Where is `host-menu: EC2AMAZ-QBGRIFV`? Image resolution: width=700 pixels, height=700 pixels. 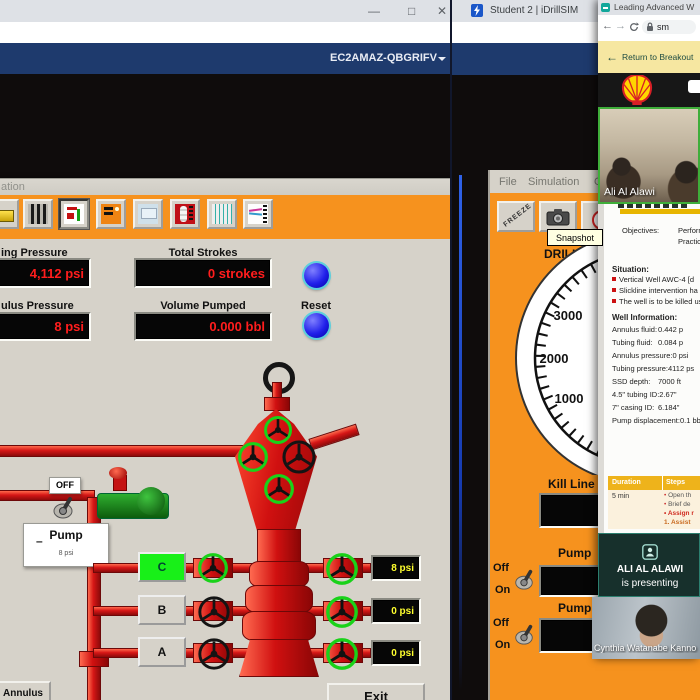 host-menu: EC2AMAZ-QBGRIFV is located at coordinates (385, 58).